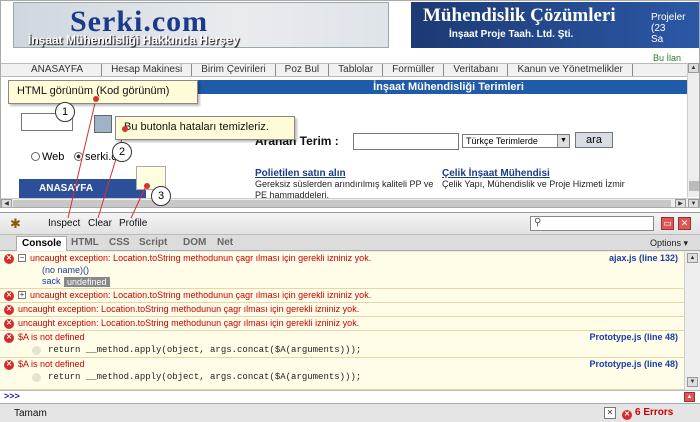 The width and height of the screenshot is (700, 422). What do you see at coordinates (643, 258) in the screenshot?
I see `log-source-link: ajax.js (line 132)` at bounding box center [643, 258].